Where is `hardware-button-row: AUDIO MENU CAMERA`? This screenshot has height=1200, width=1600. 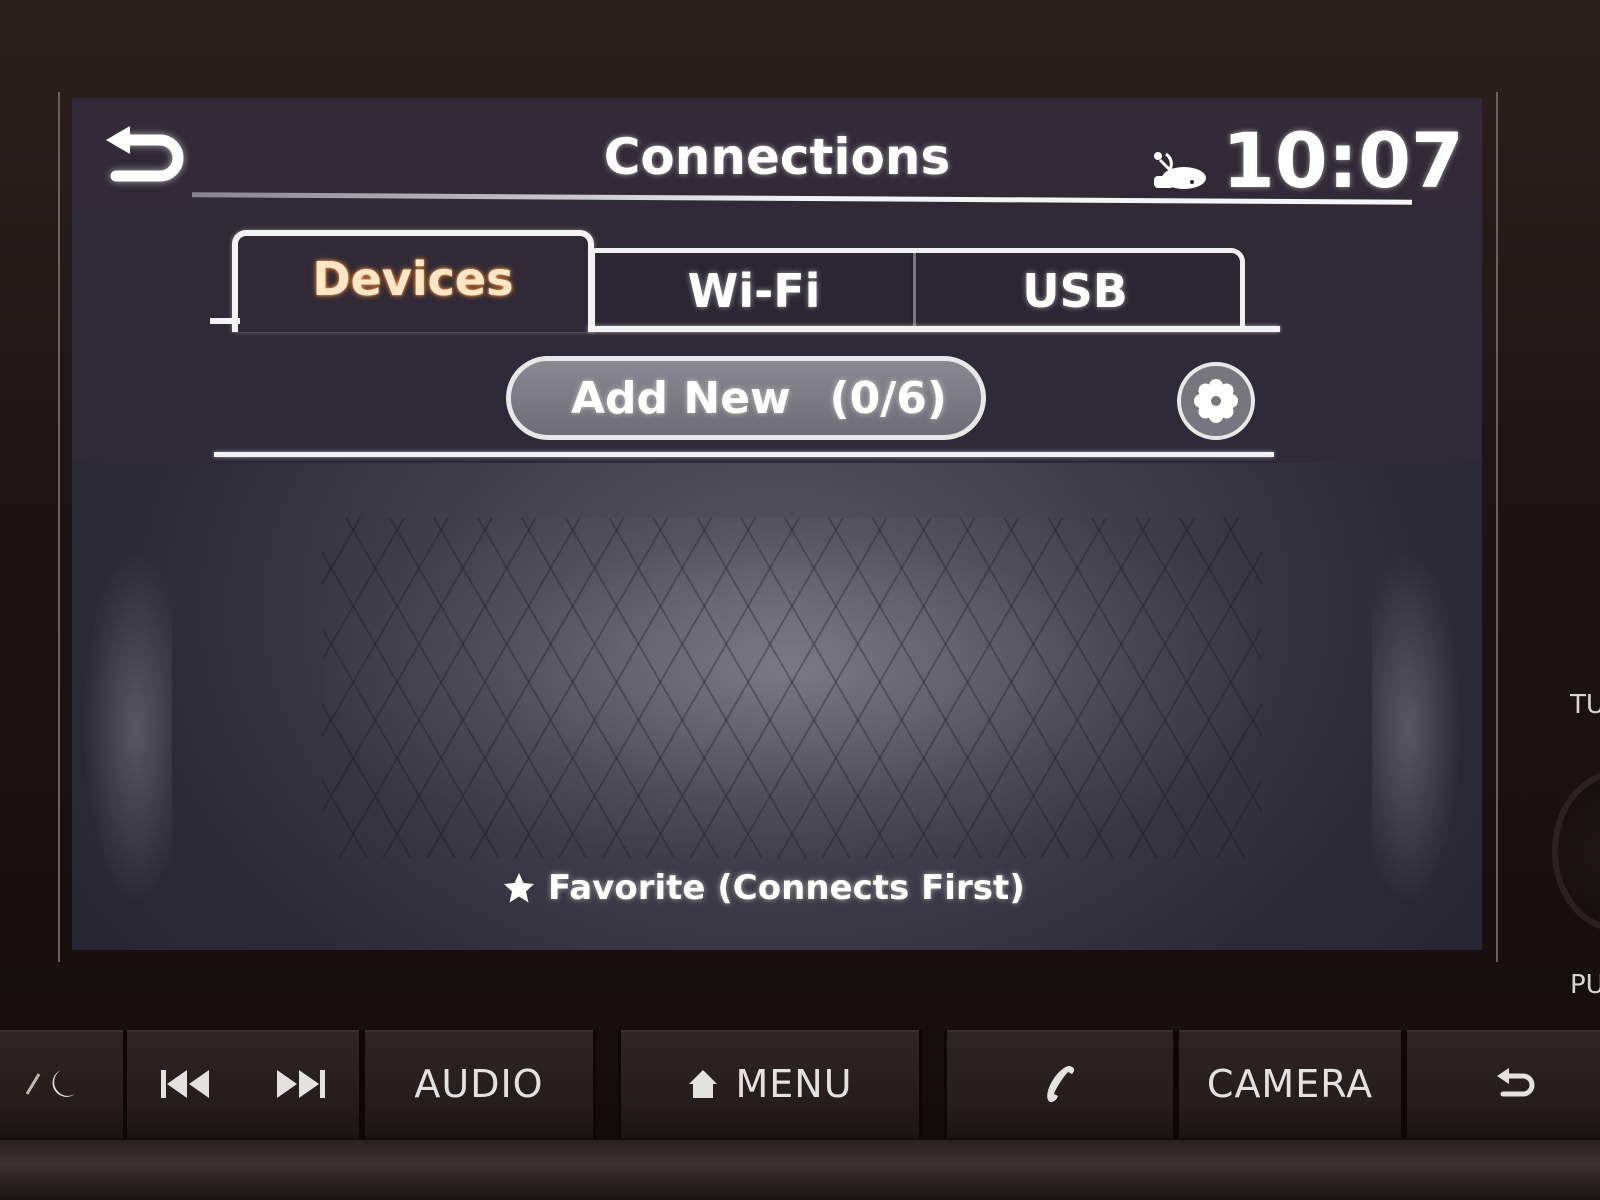
hardware-button-row: AUDIO MENU CAMERA is located at coordinates (800, 1085).